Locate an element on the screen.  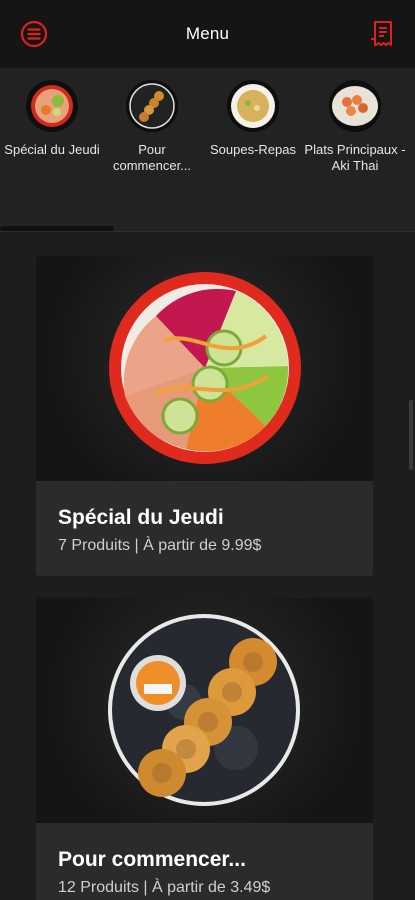
soup-bowl-thumbnail is located at coordinates (253, 106).